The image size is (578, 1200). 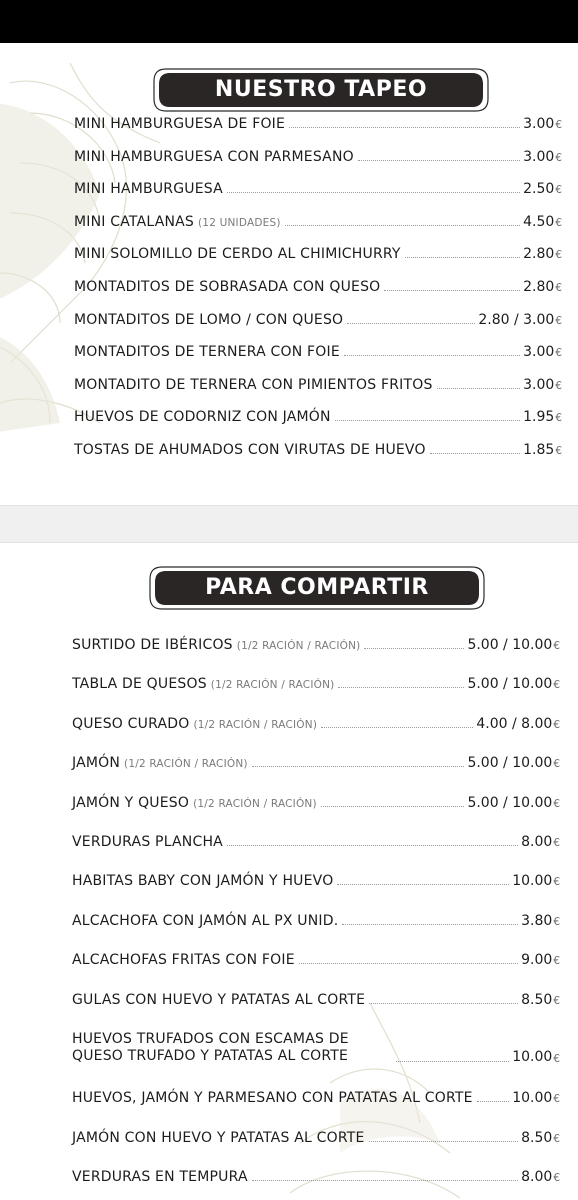 I want to click on menu-item: MONTADITOS DE SOBRASADA CON QUESO 2.80 €, so click(x=318, y=287).